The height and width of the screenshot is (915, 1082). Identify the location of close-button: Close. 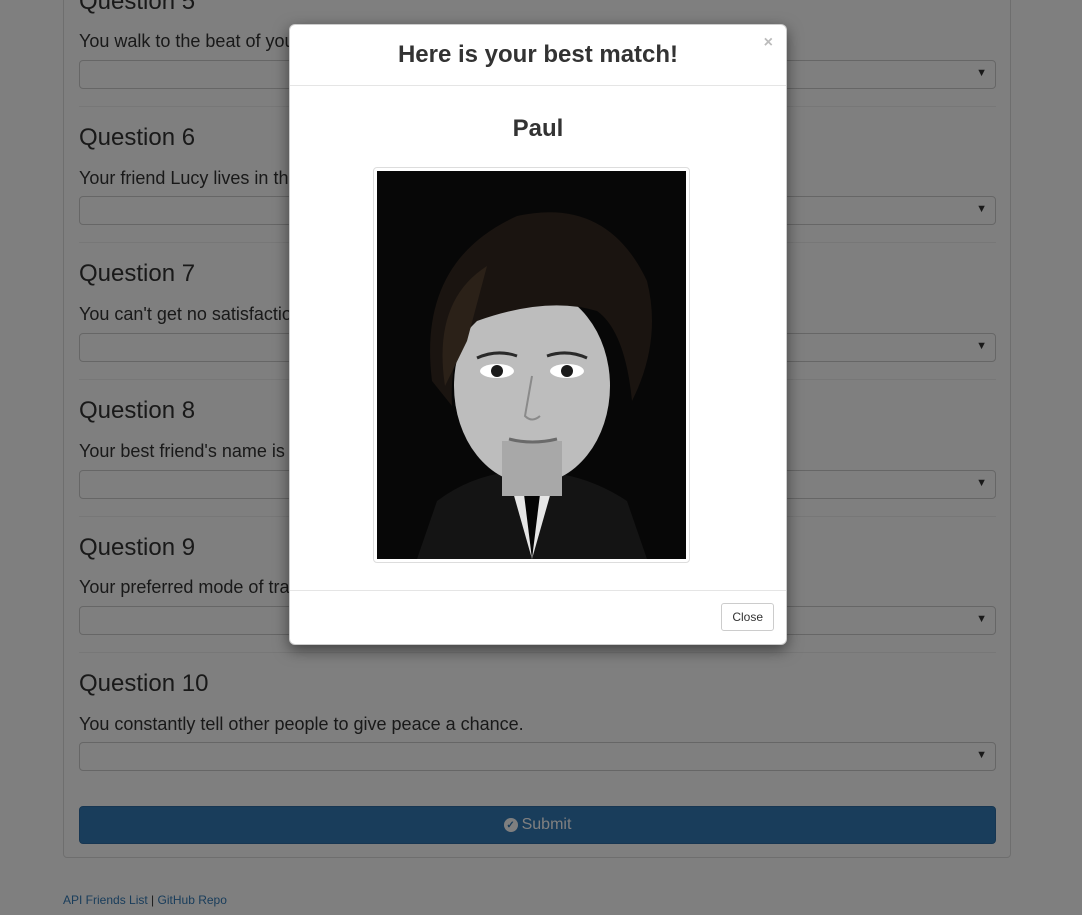
(747, 617).